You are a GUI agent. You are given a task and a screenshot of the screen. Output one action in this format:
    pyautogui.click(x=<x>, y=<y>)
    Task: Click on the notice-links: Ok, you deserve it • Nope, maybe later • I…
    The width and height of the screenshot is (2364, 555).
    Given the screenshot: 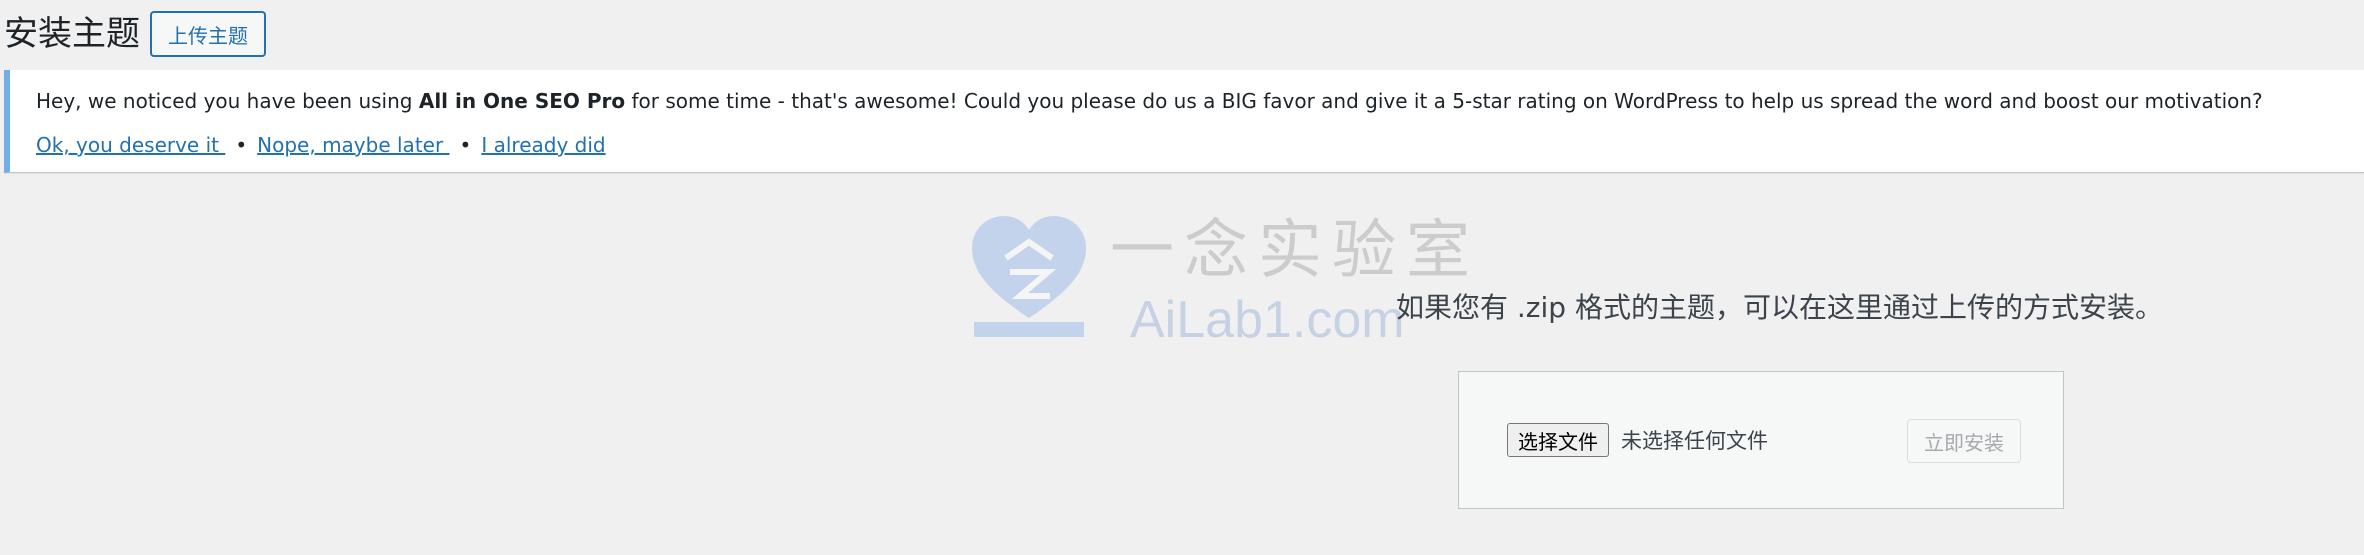 What is the action you would take?
    pyautogui.click(x=321, y=145)
    